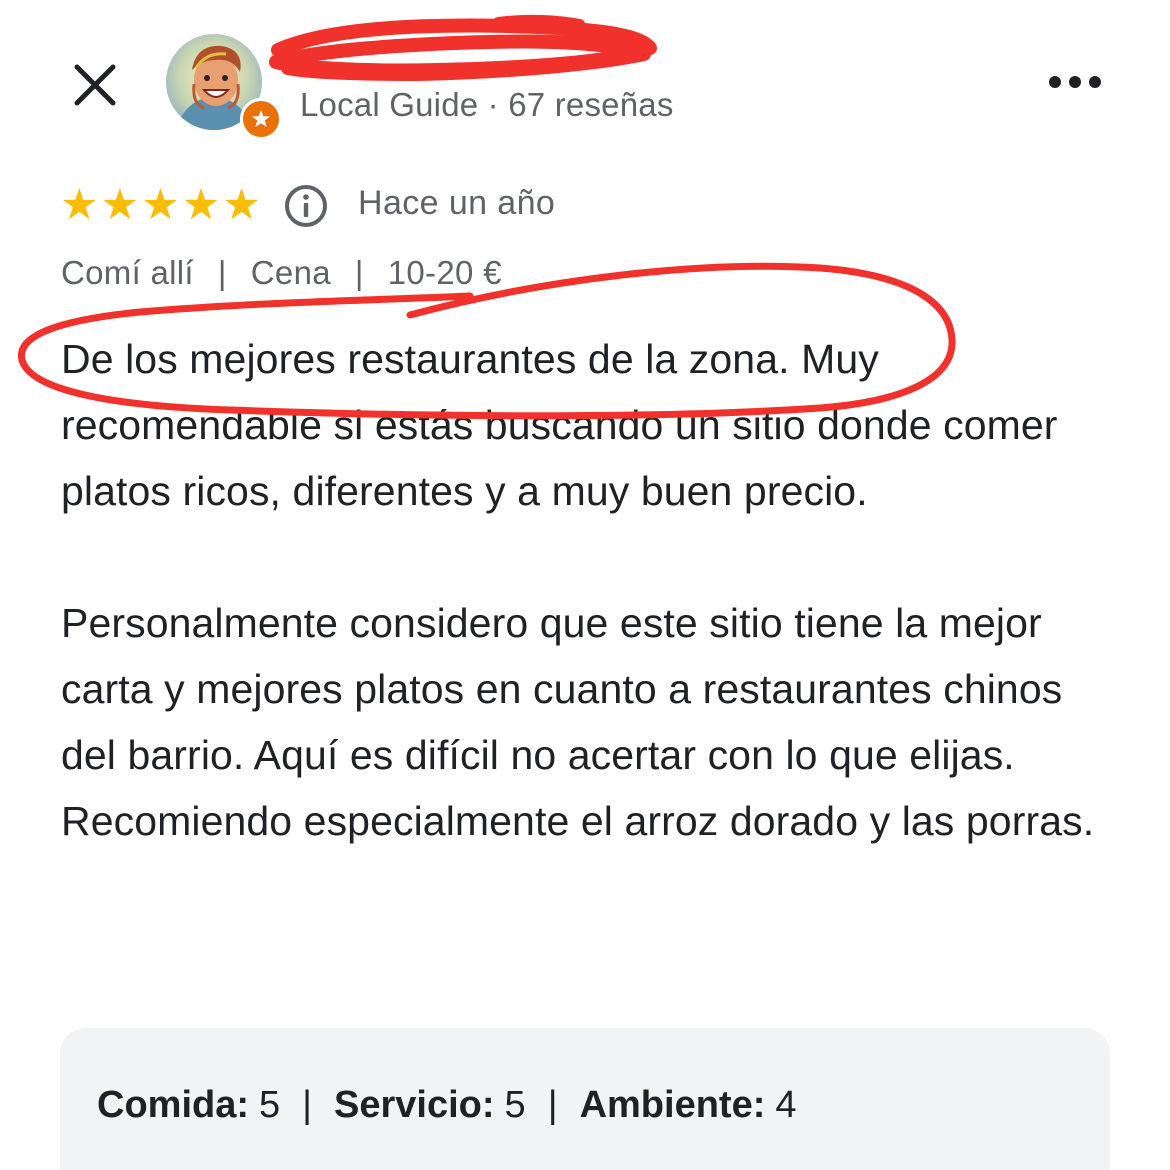  I want to click on attribute-ratings-box: Comida: 5 | Servicio: 5 | Ambiente: 4, so click(585, 1099).